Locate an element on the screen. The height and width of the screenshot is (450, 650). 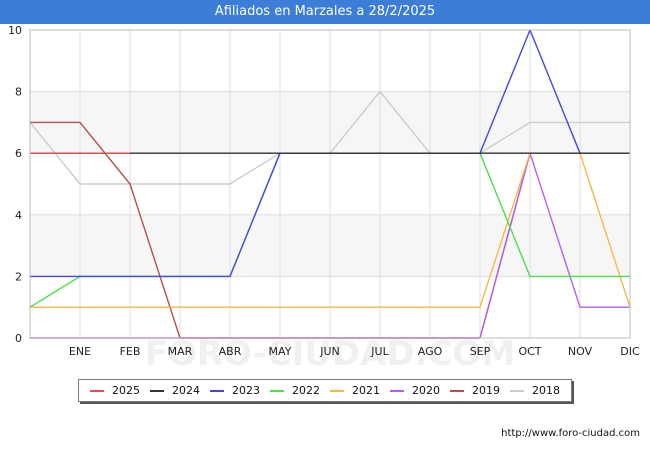
legend-item-2024: 2024 is located at coordinates (175, 390).